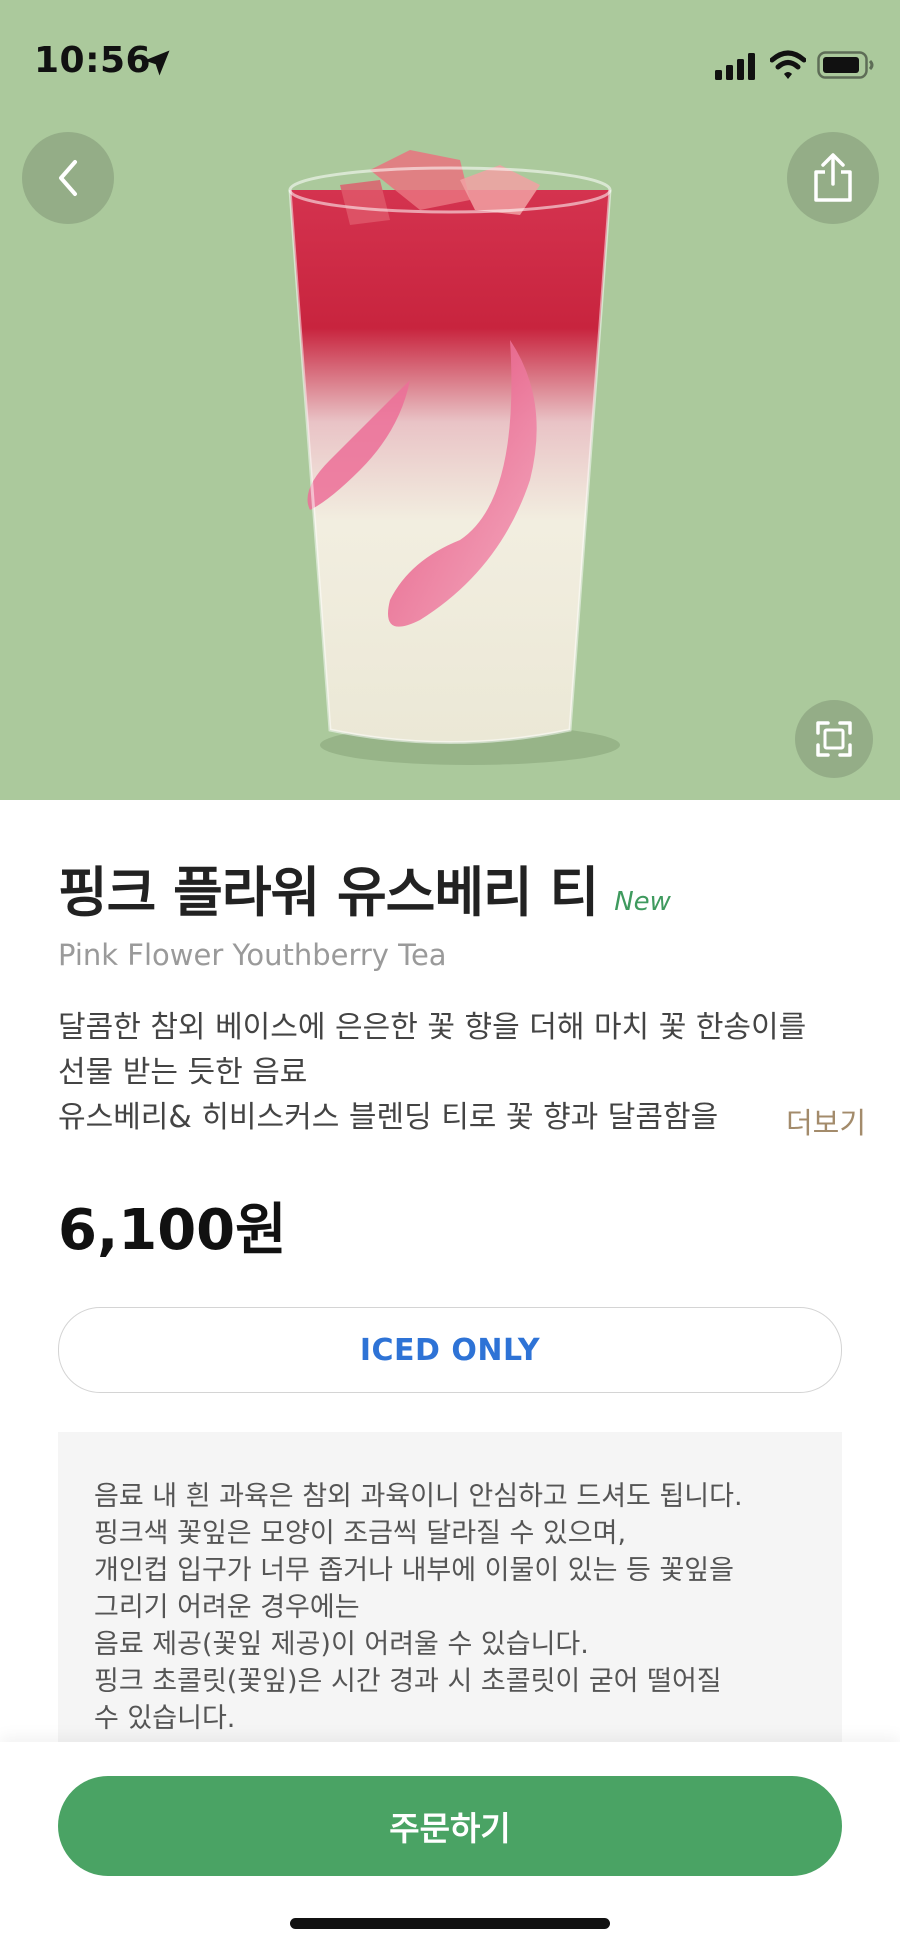 This screenshot has width=900, height=1949. What do you see at coordinates (450, 60) in the screenshot?
I see `status-bar: 10:56` at bounding box center [450, 60].